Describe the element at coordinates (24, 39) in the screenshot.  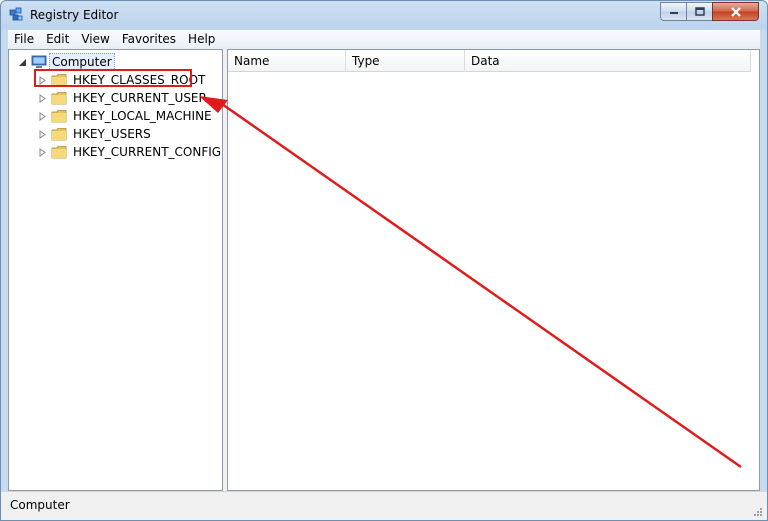
I see `menu-file: File` at that location.